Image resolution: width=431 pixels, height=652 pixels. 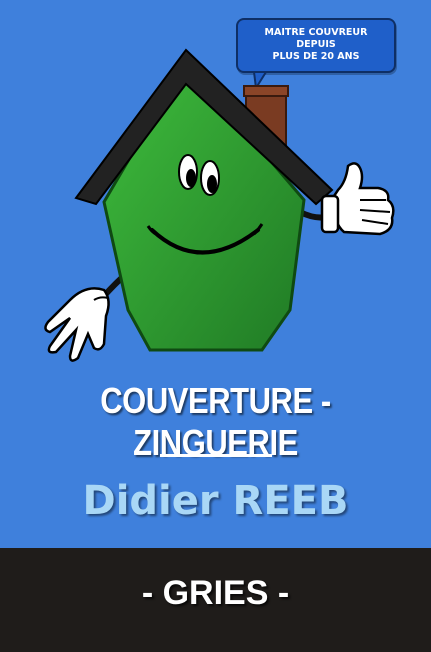 I want to click on open-hand-glove-icon, so click(x=77, y=324).